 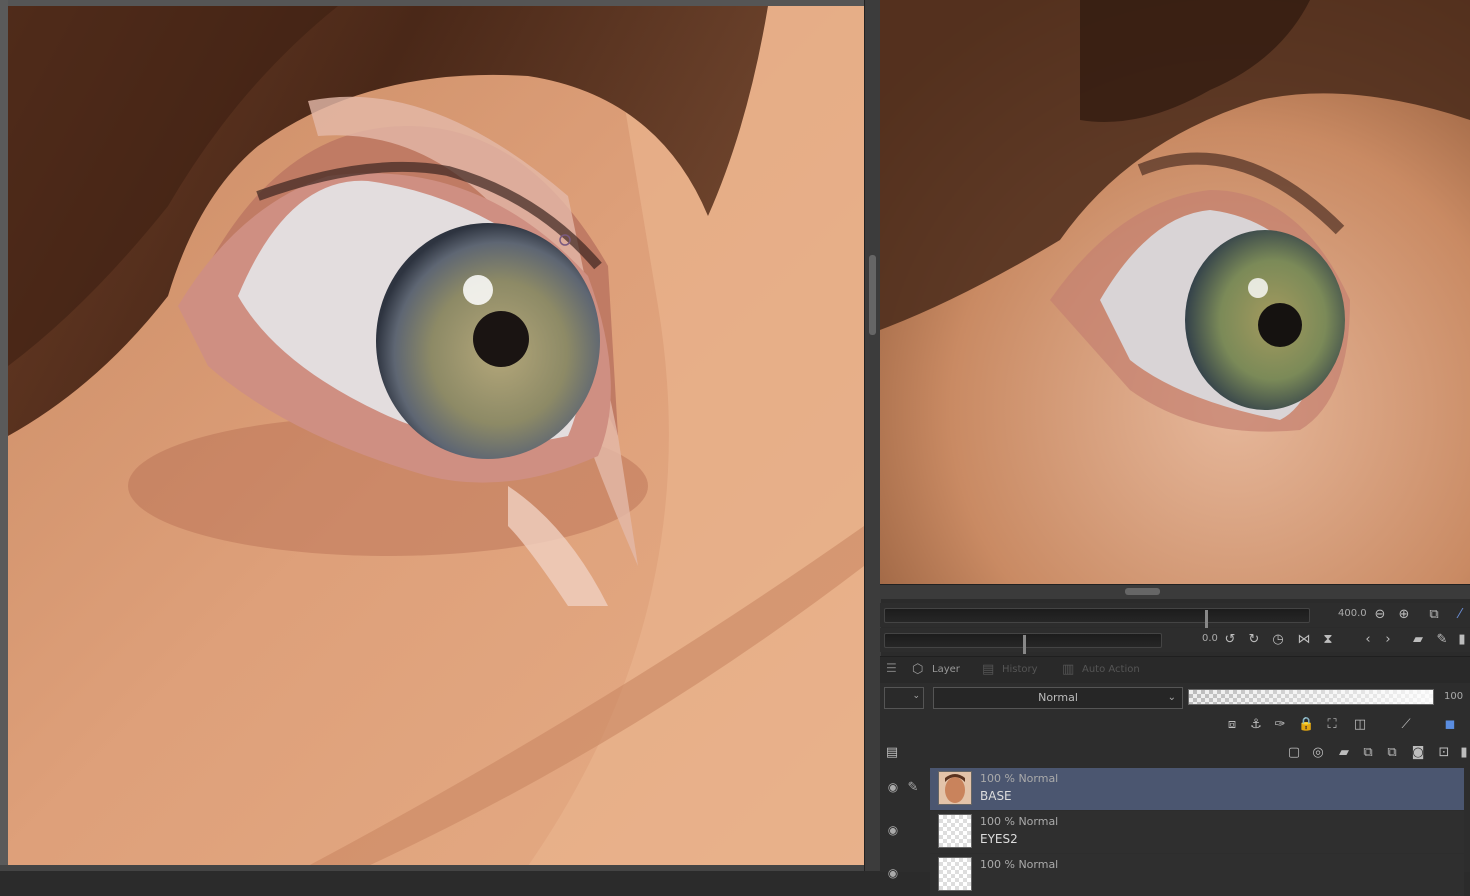 What do you see at coordinates (1304, 640) in the screenshot?
I see `flip-horizontal-icon: ⋈` at bounding box center [1304, 640].